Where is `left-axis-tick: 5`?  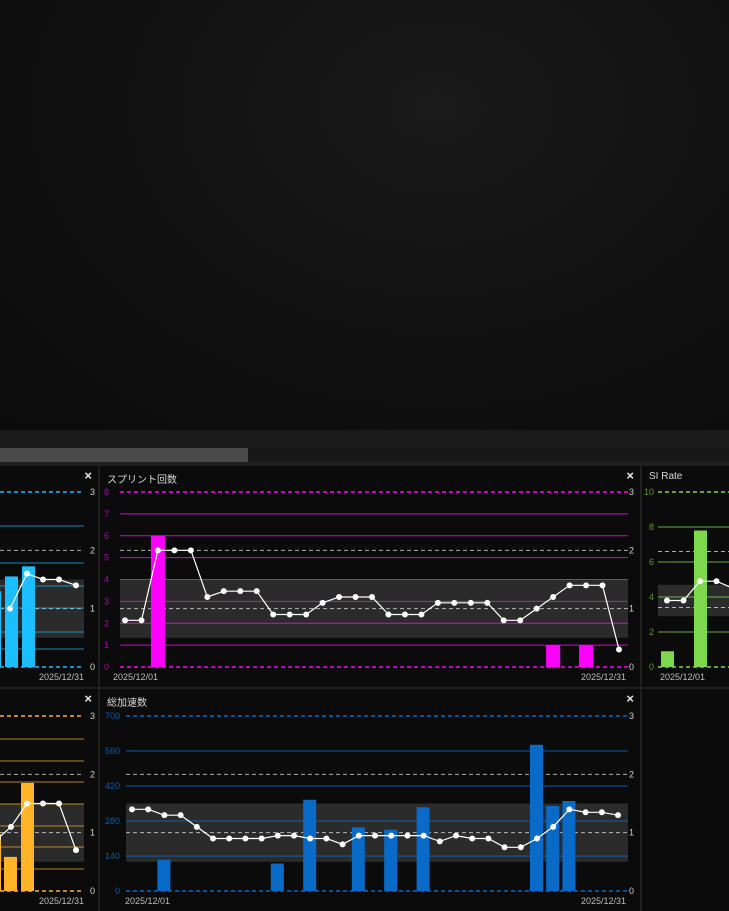
left-axis-tick: 5 is located at coordinates (106, 558).